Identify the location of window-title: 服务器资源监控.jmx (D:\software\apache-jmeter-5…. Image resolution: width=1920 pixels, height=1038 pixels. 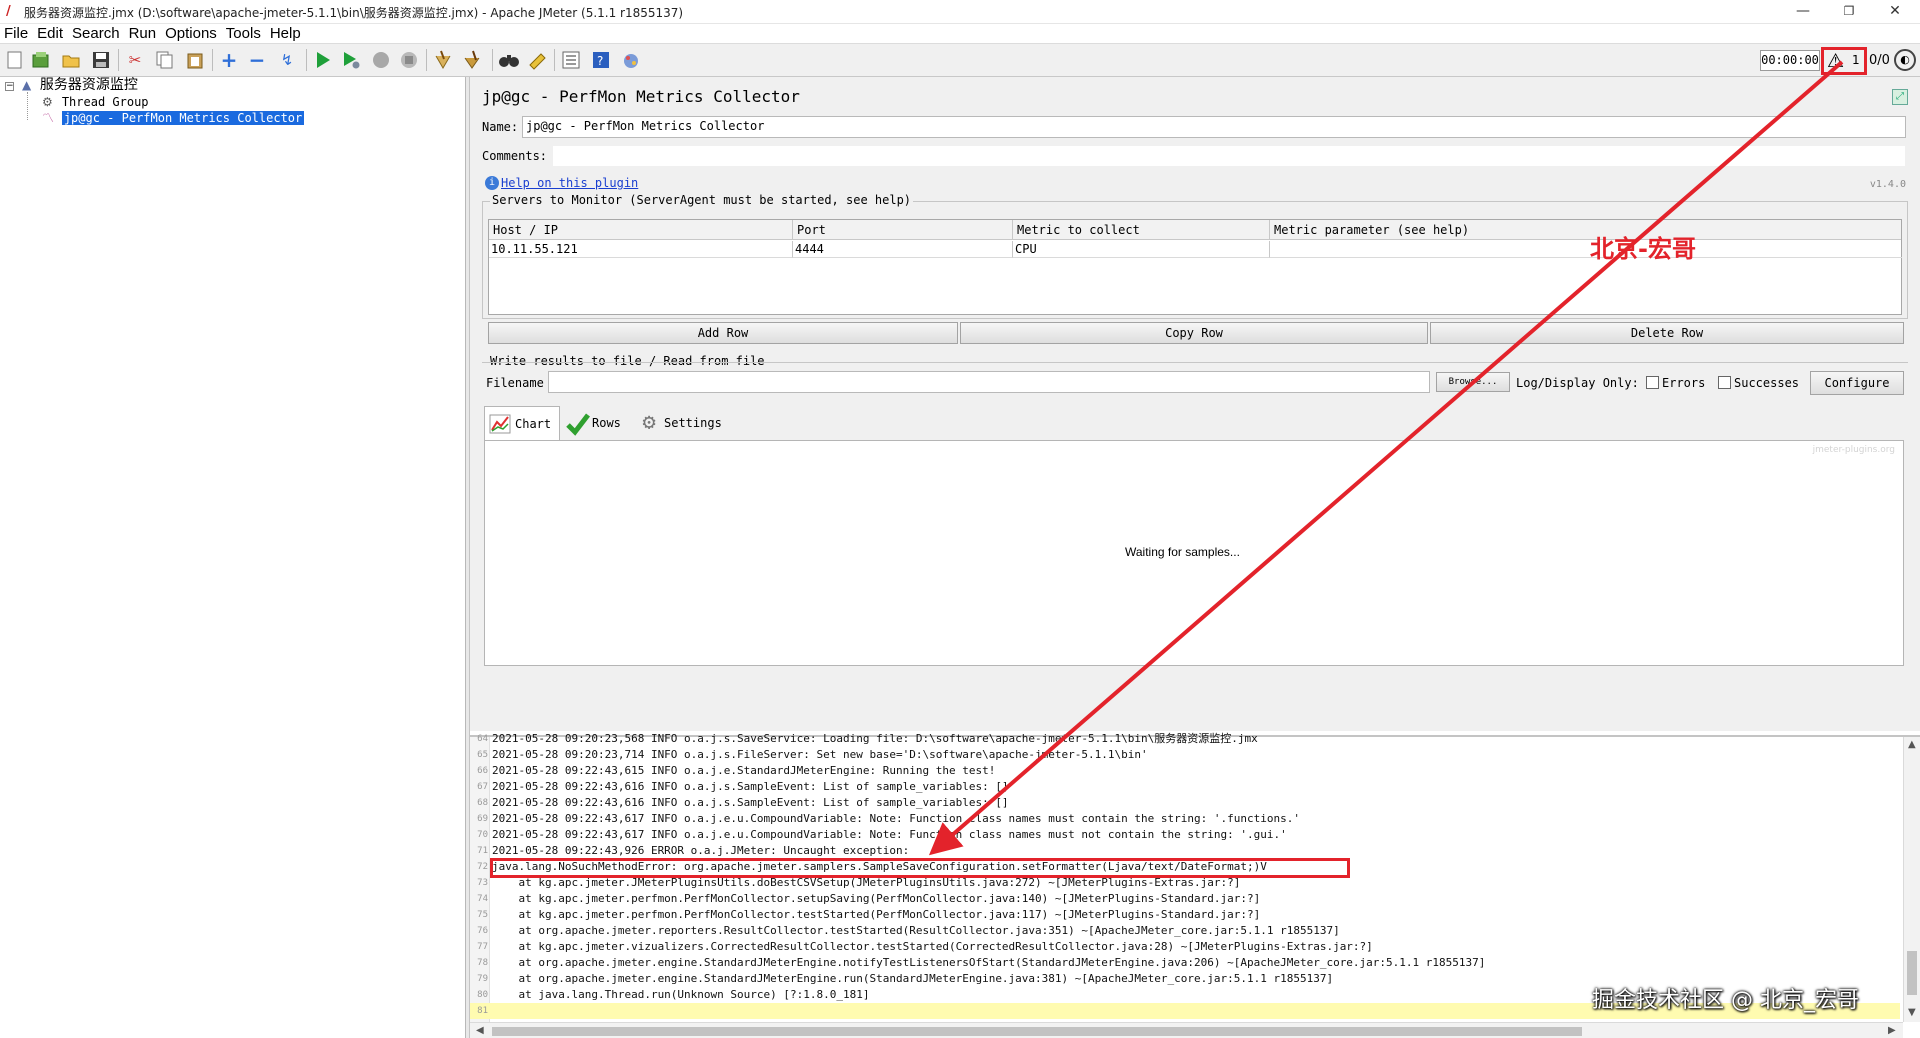
(354, 13).